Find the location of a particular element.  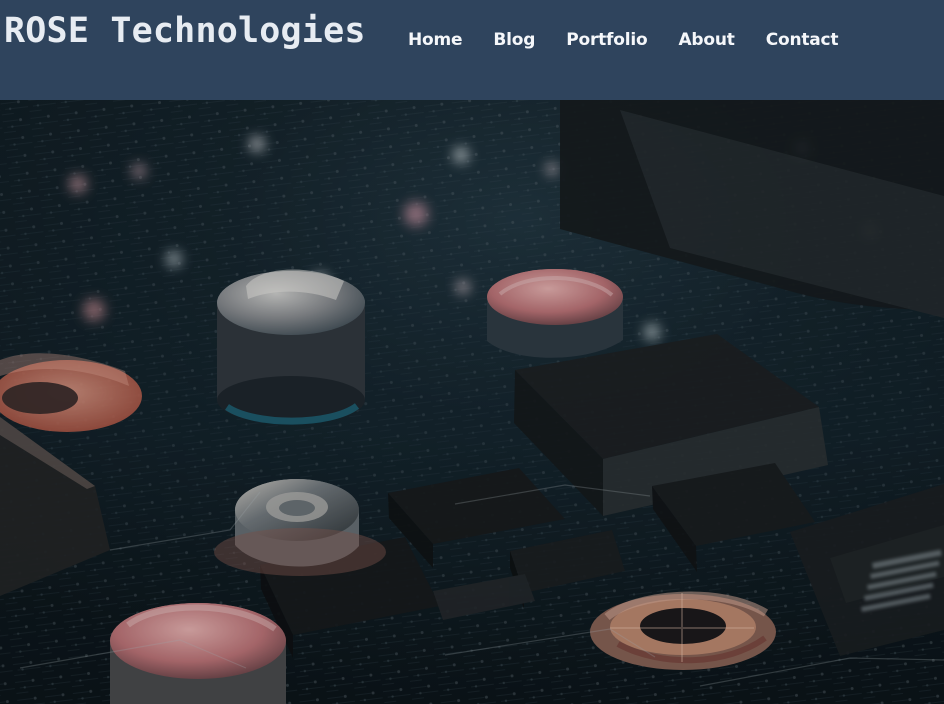

main-navigation: Home Blog Portfolio About Contact is located at coordinates (615, 40).